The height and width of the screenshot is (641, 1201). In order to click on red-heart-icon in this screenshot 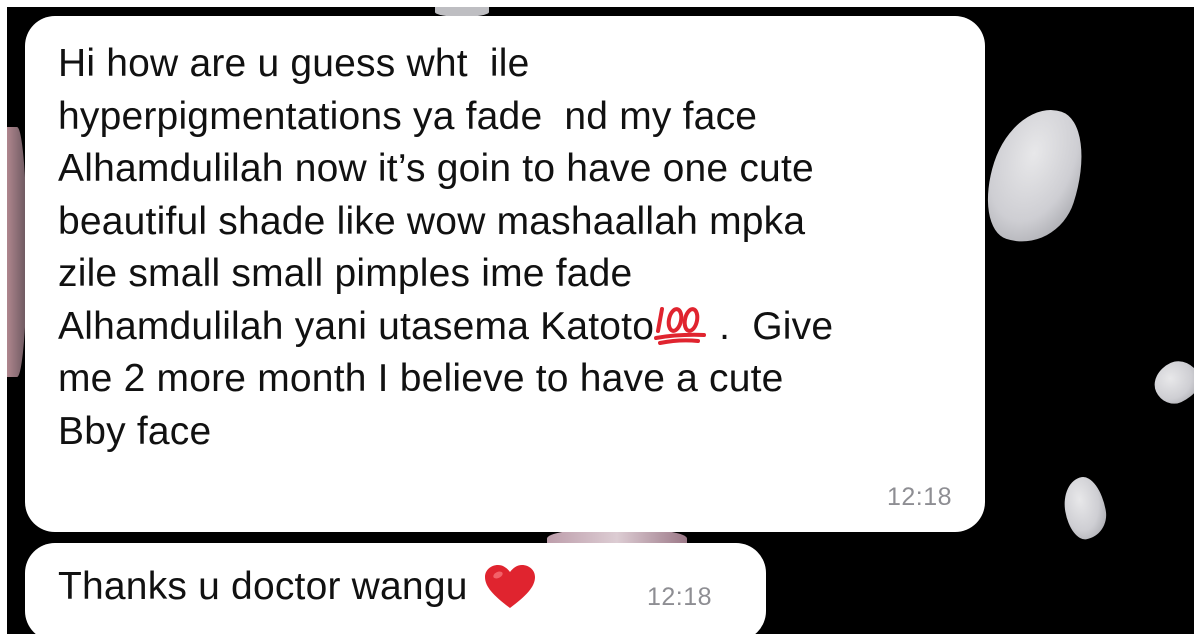, I will do `click(510, 587)`.